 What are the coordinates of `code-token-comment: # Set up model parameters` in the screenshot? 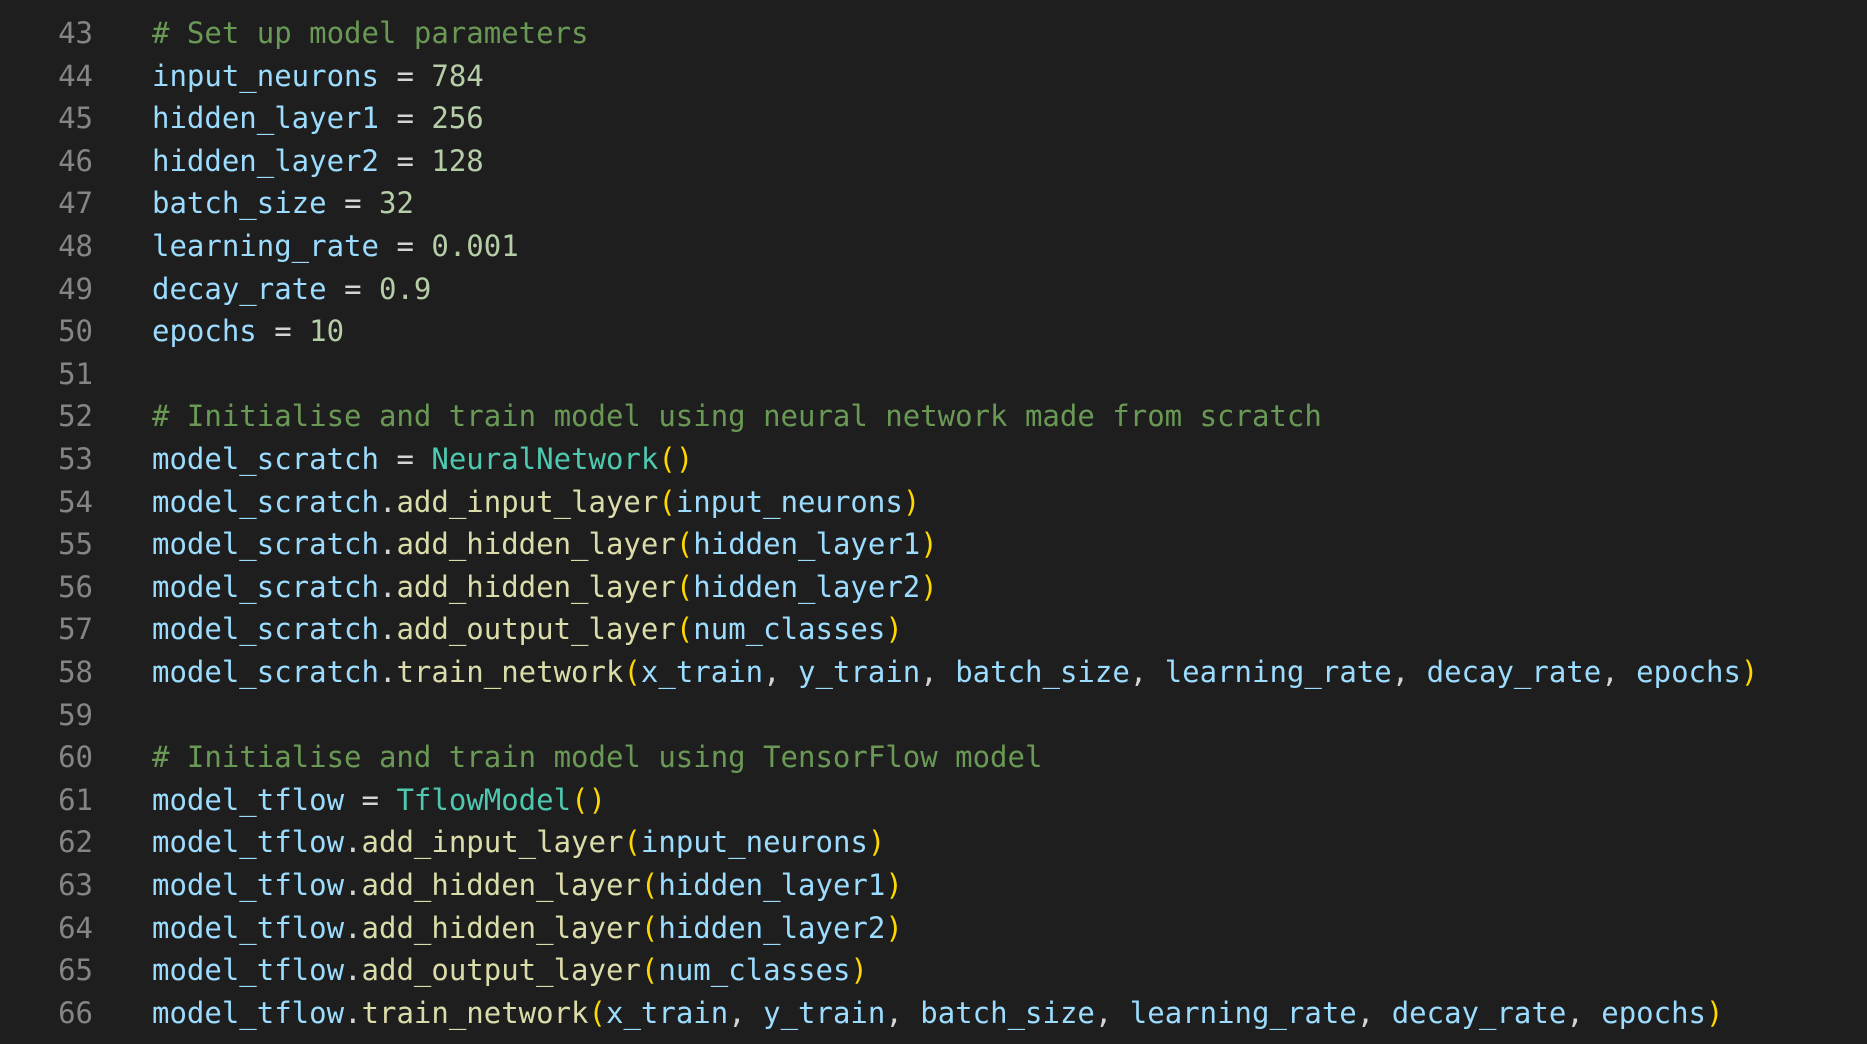 It's located at (370, 33).